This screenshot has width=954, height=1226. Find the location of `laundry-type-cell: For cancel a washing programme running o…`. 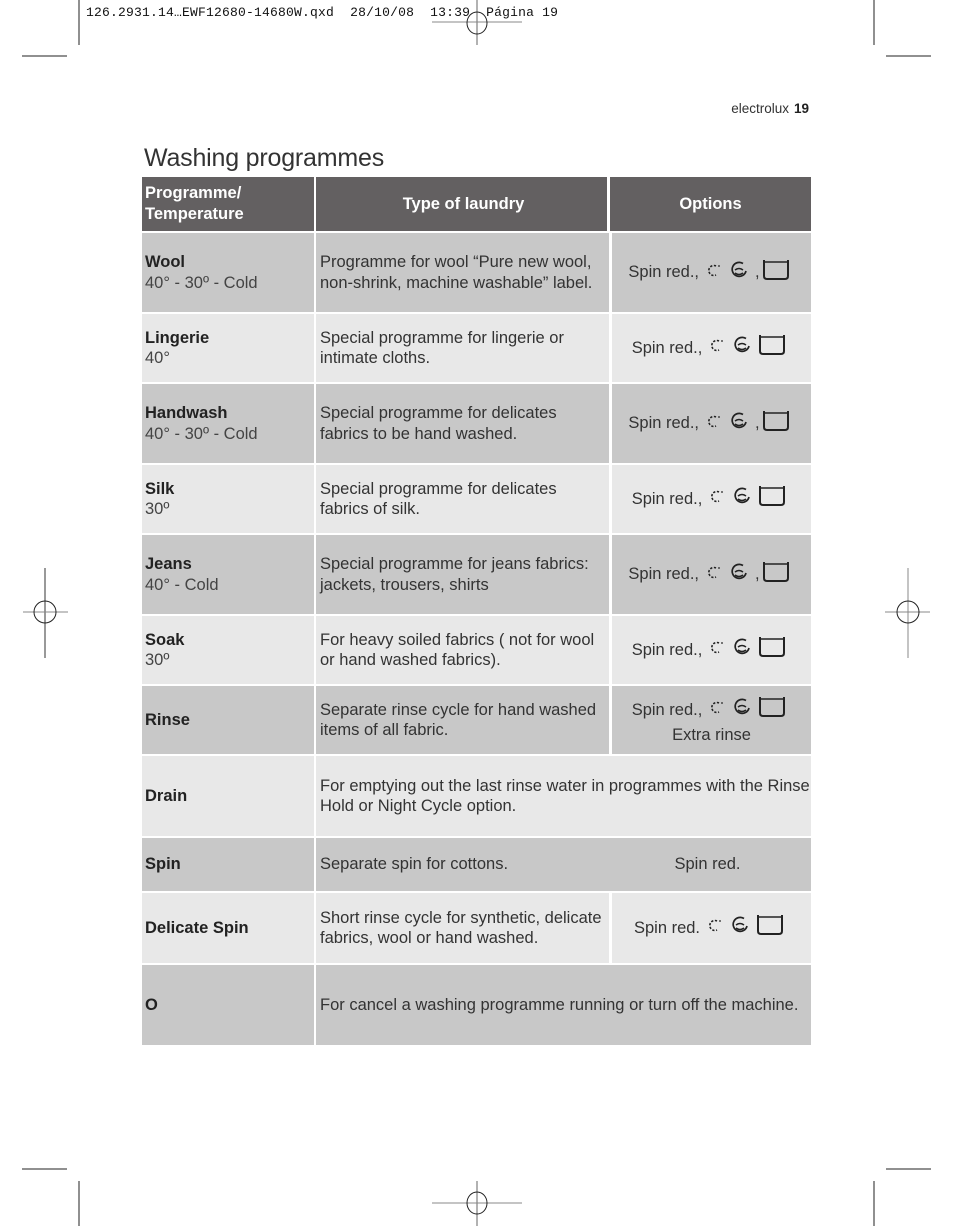

laundry-type-cell: For cancel a washing programme running o… is located at coordinates (559, 1004).